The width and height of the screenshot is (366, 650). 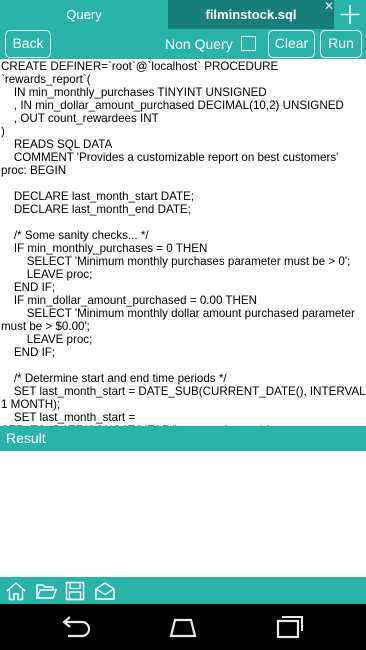 What do you see at coordinates (199, 44) in the screenshot?
I see `non-query-label: Non Query` at bounding box center [199, 44].